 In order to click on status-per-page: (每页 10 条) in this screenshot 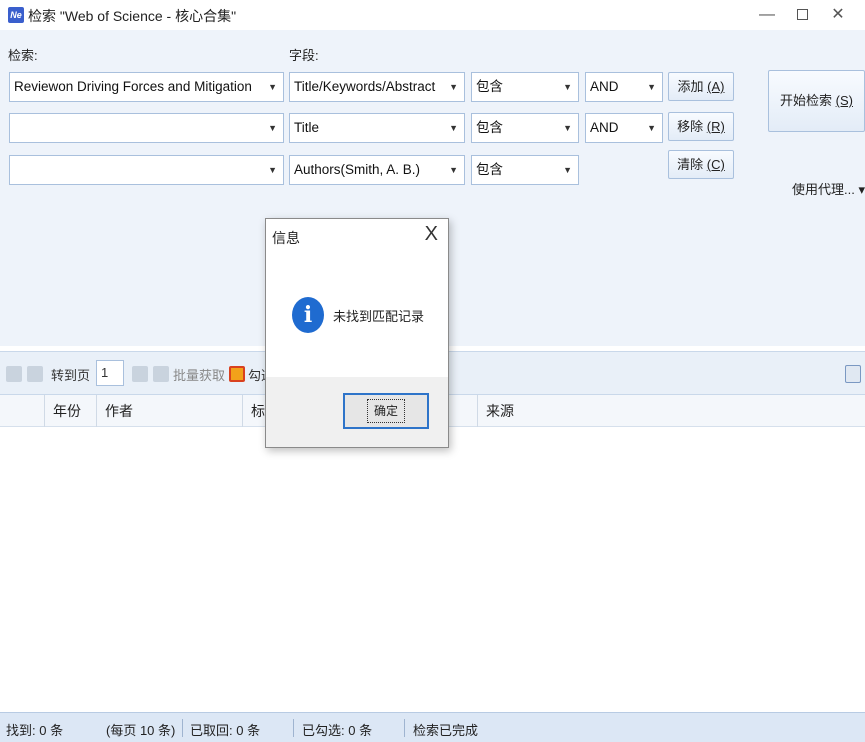, I will do `click(141, 730)`.